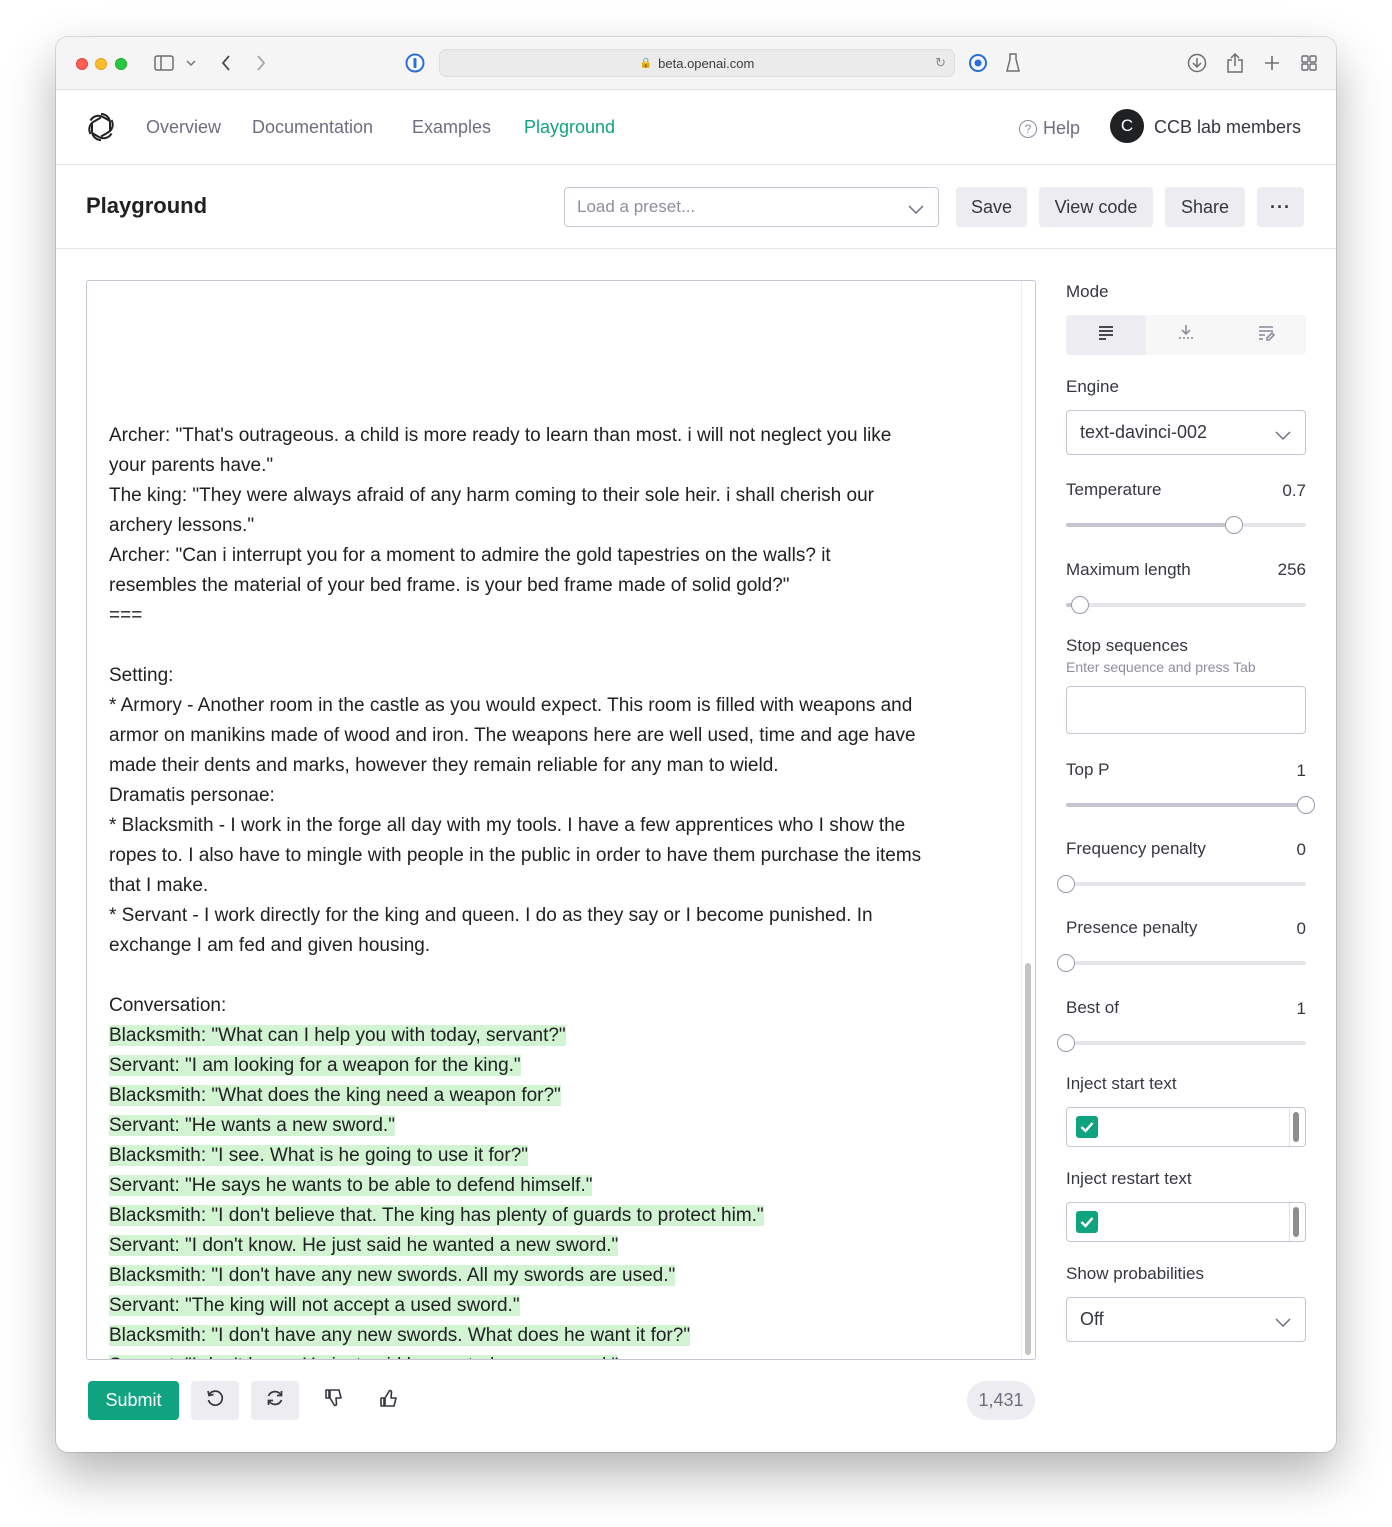  Describe the element at coordinates (1301, 850) in the screenshot. I see `frequency-penalty-value: 0` at that location.